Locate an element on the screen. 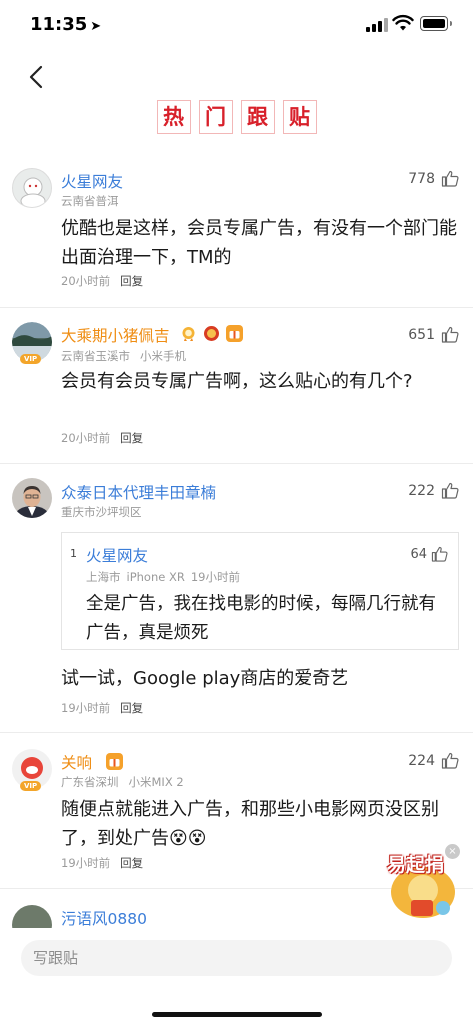  like-count: 224 is located at coordinates (421, 760).